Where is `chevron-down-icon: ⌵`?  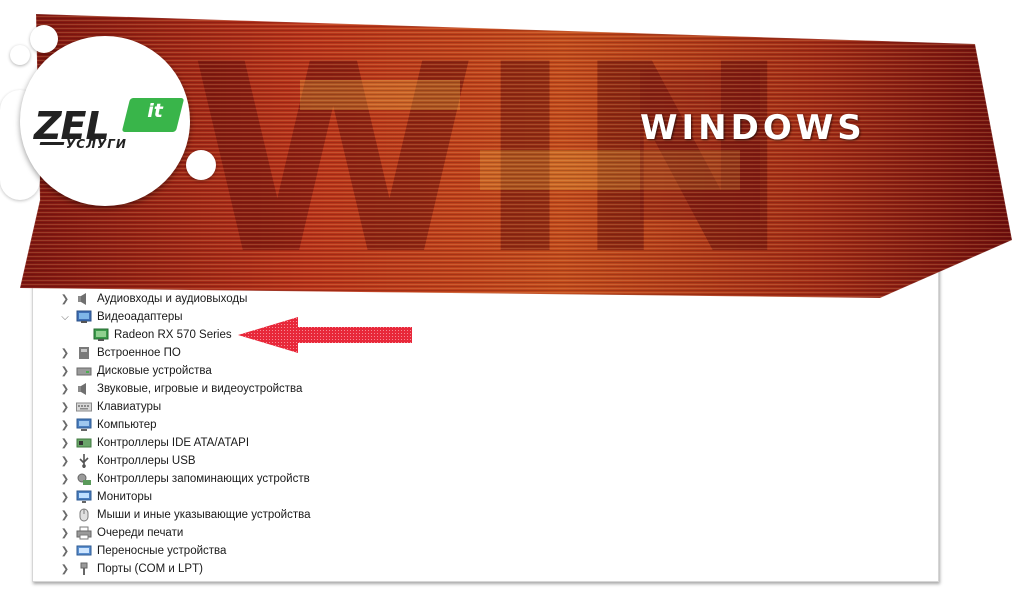
chevron-down-icon: ⌵ is located at coordinates (65, 317).